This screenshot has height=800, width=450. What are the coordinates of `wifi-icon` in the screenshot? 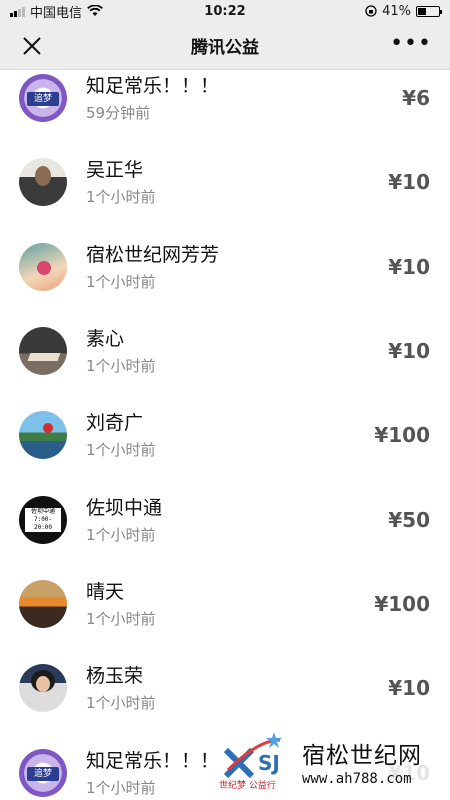 It's located at (95, 10).